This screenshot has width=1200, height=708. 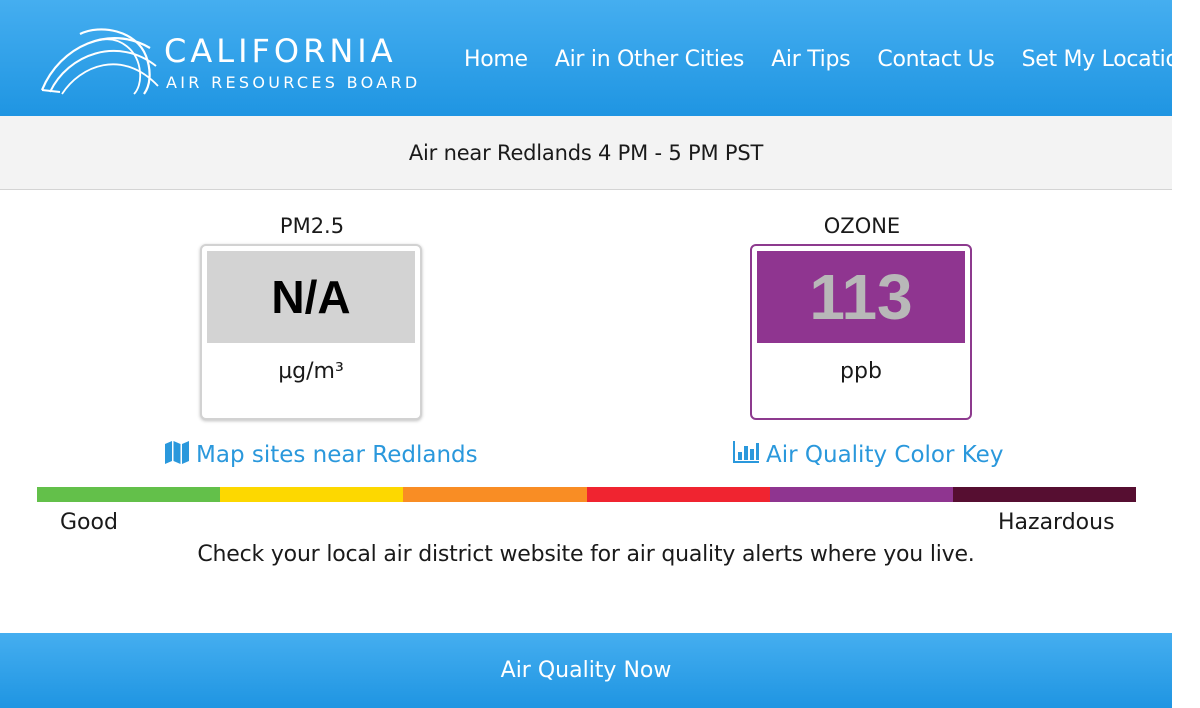 What do you see at coordinates (177, 455) in the screenshot?
I see `map-icon` at bounding box center [177, 455].